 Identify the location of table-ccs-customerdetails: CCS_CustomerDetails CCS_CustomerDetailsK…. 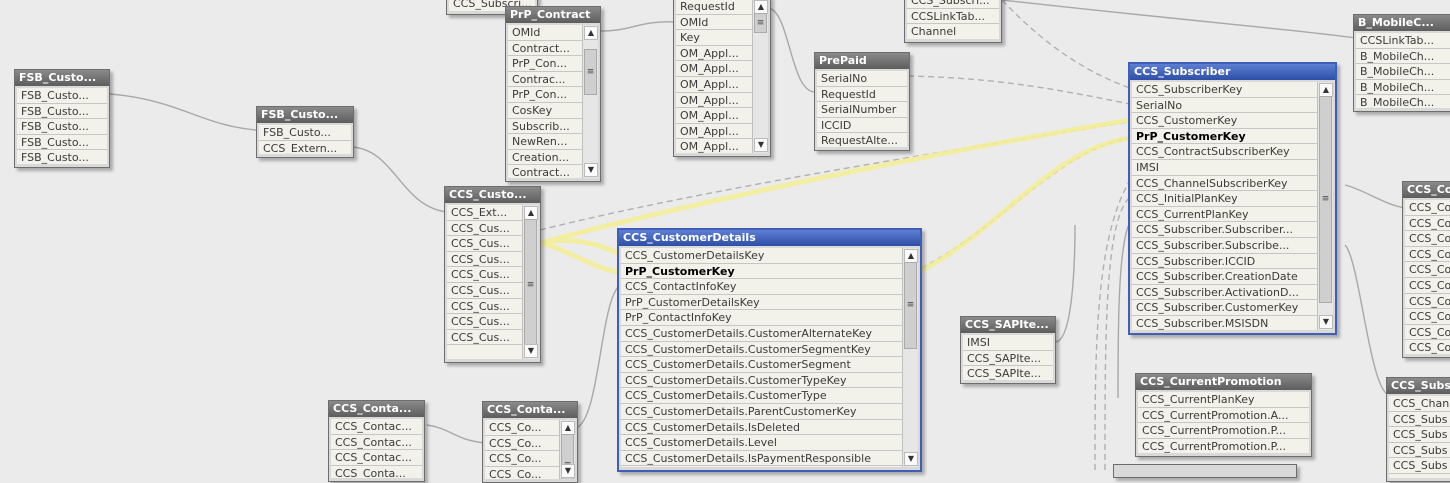
(769, 350).